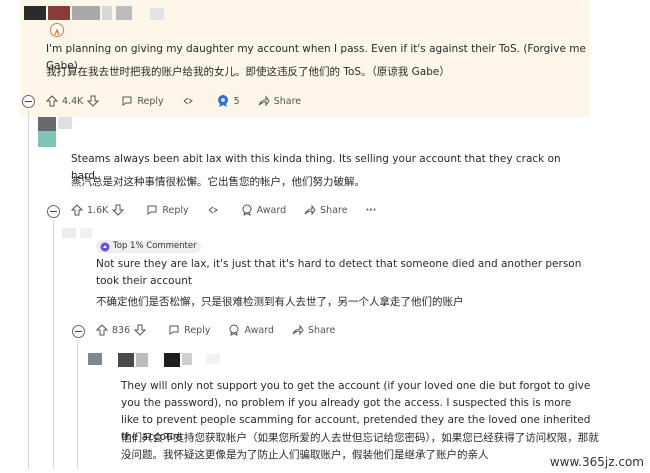  I want to click on comment-translation: 不确定他们是否松懈，只是很难检测到有人去世了，另一个人拿走了他们的账户, so click(280, 302).